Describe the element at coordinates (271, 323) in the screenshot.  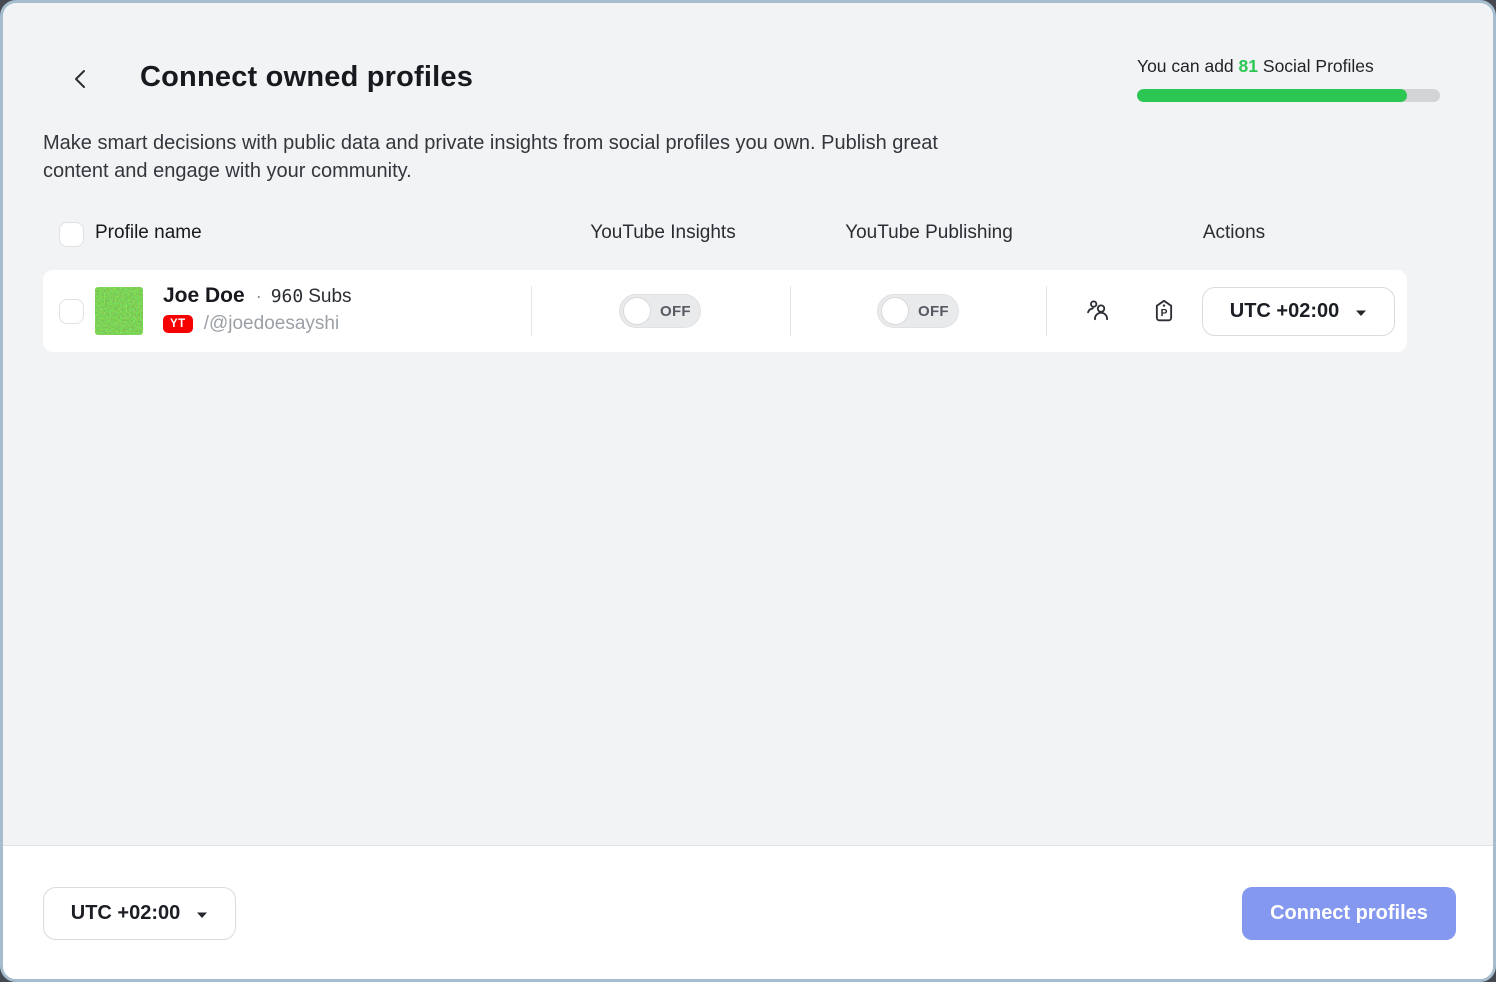
I see `profile-handle: /@joedoesayshi` at that location.